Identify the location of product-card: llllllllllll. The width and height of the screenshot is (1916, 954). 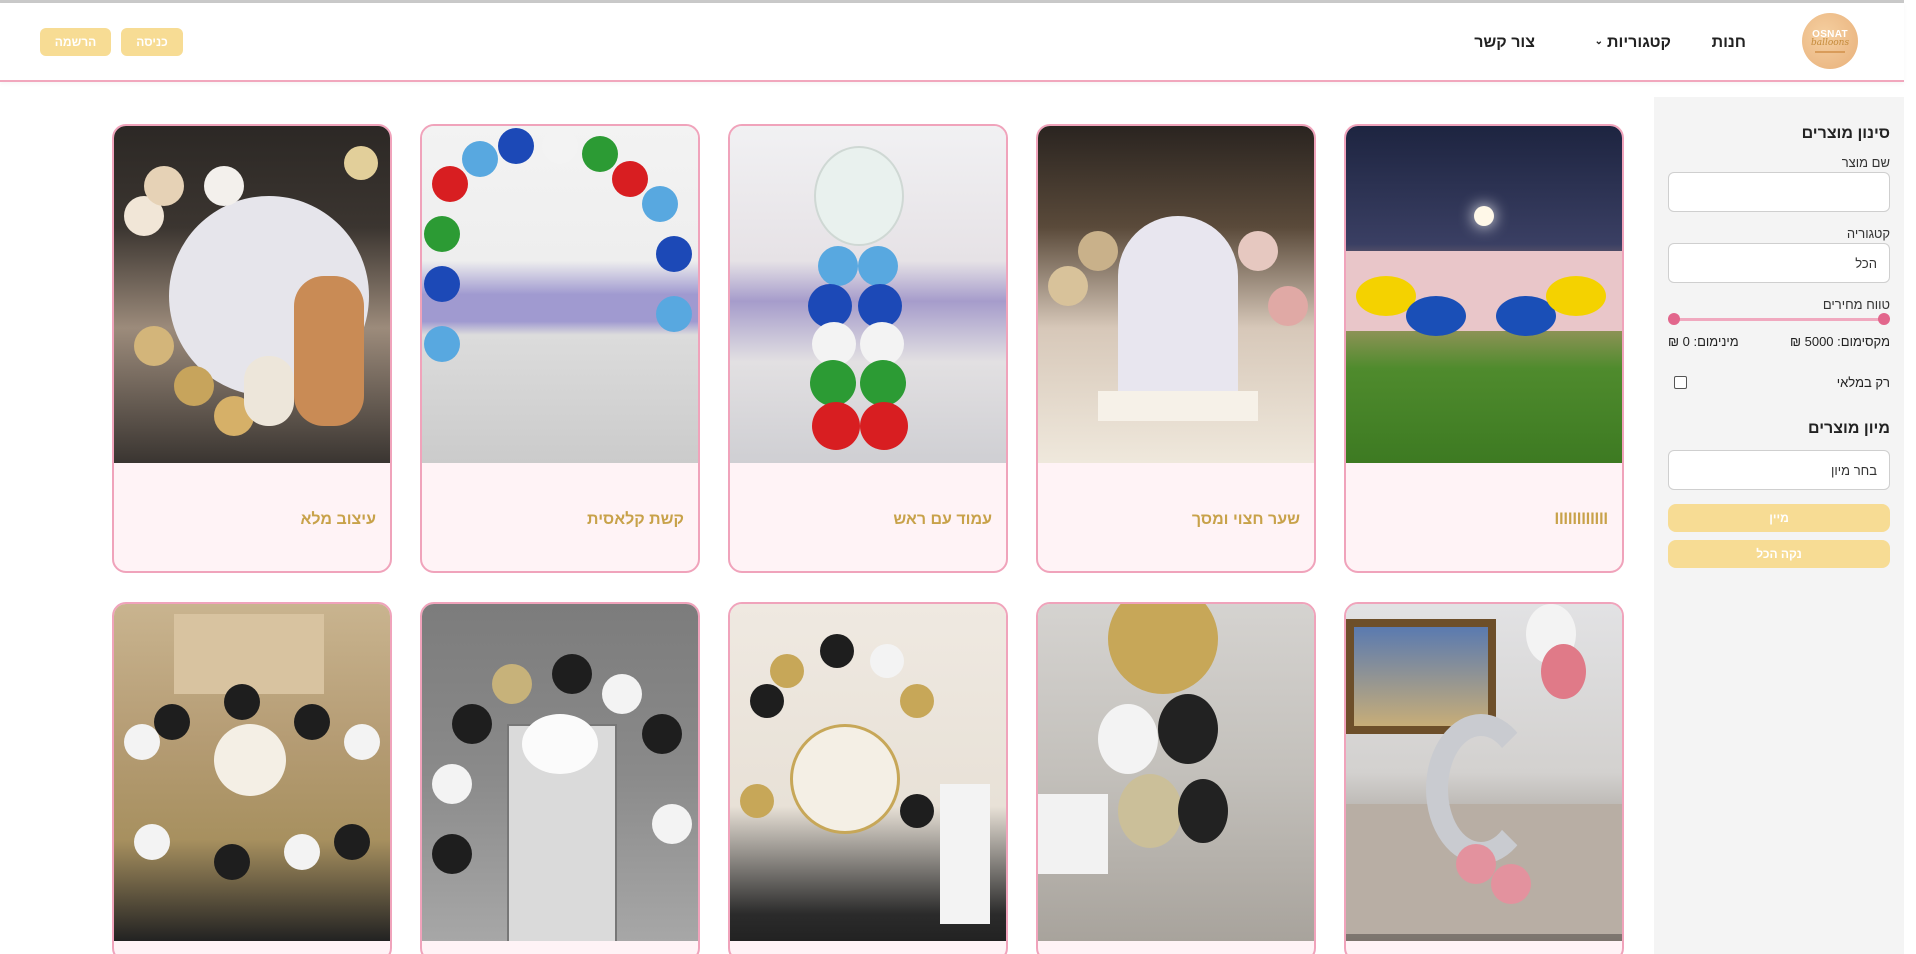
(1484, 348).